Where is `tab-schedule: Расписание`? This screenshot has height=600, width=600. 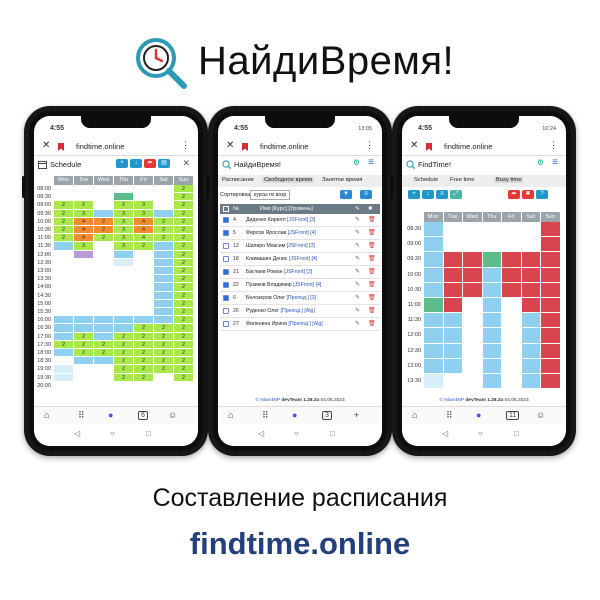
tab-schedule: Расписание is located at coordinates (238, 180).